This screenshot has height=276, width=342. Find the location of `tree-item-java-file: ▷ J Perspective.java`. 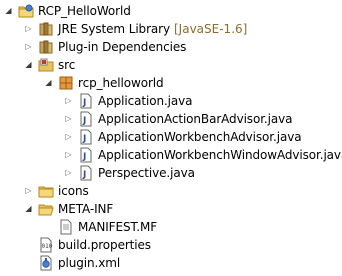

tree-item-java-file: ▷ J Perspective.java is located at coordinates (129, 173).